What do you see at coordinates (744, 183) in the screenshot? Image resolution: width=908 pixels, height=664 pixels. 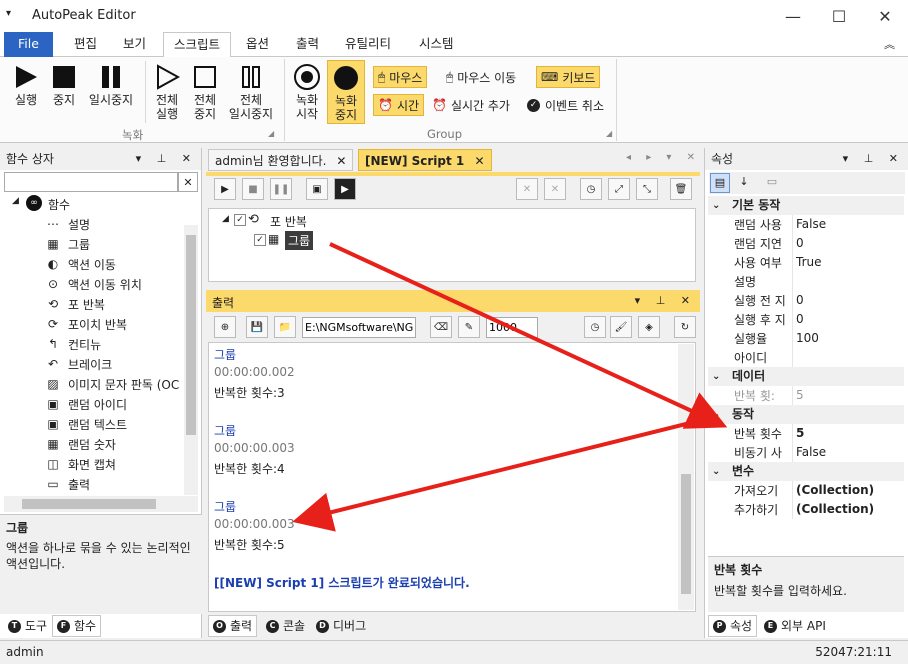 I see `sort-az-icon: ↓` at bounding box center [744, 183].